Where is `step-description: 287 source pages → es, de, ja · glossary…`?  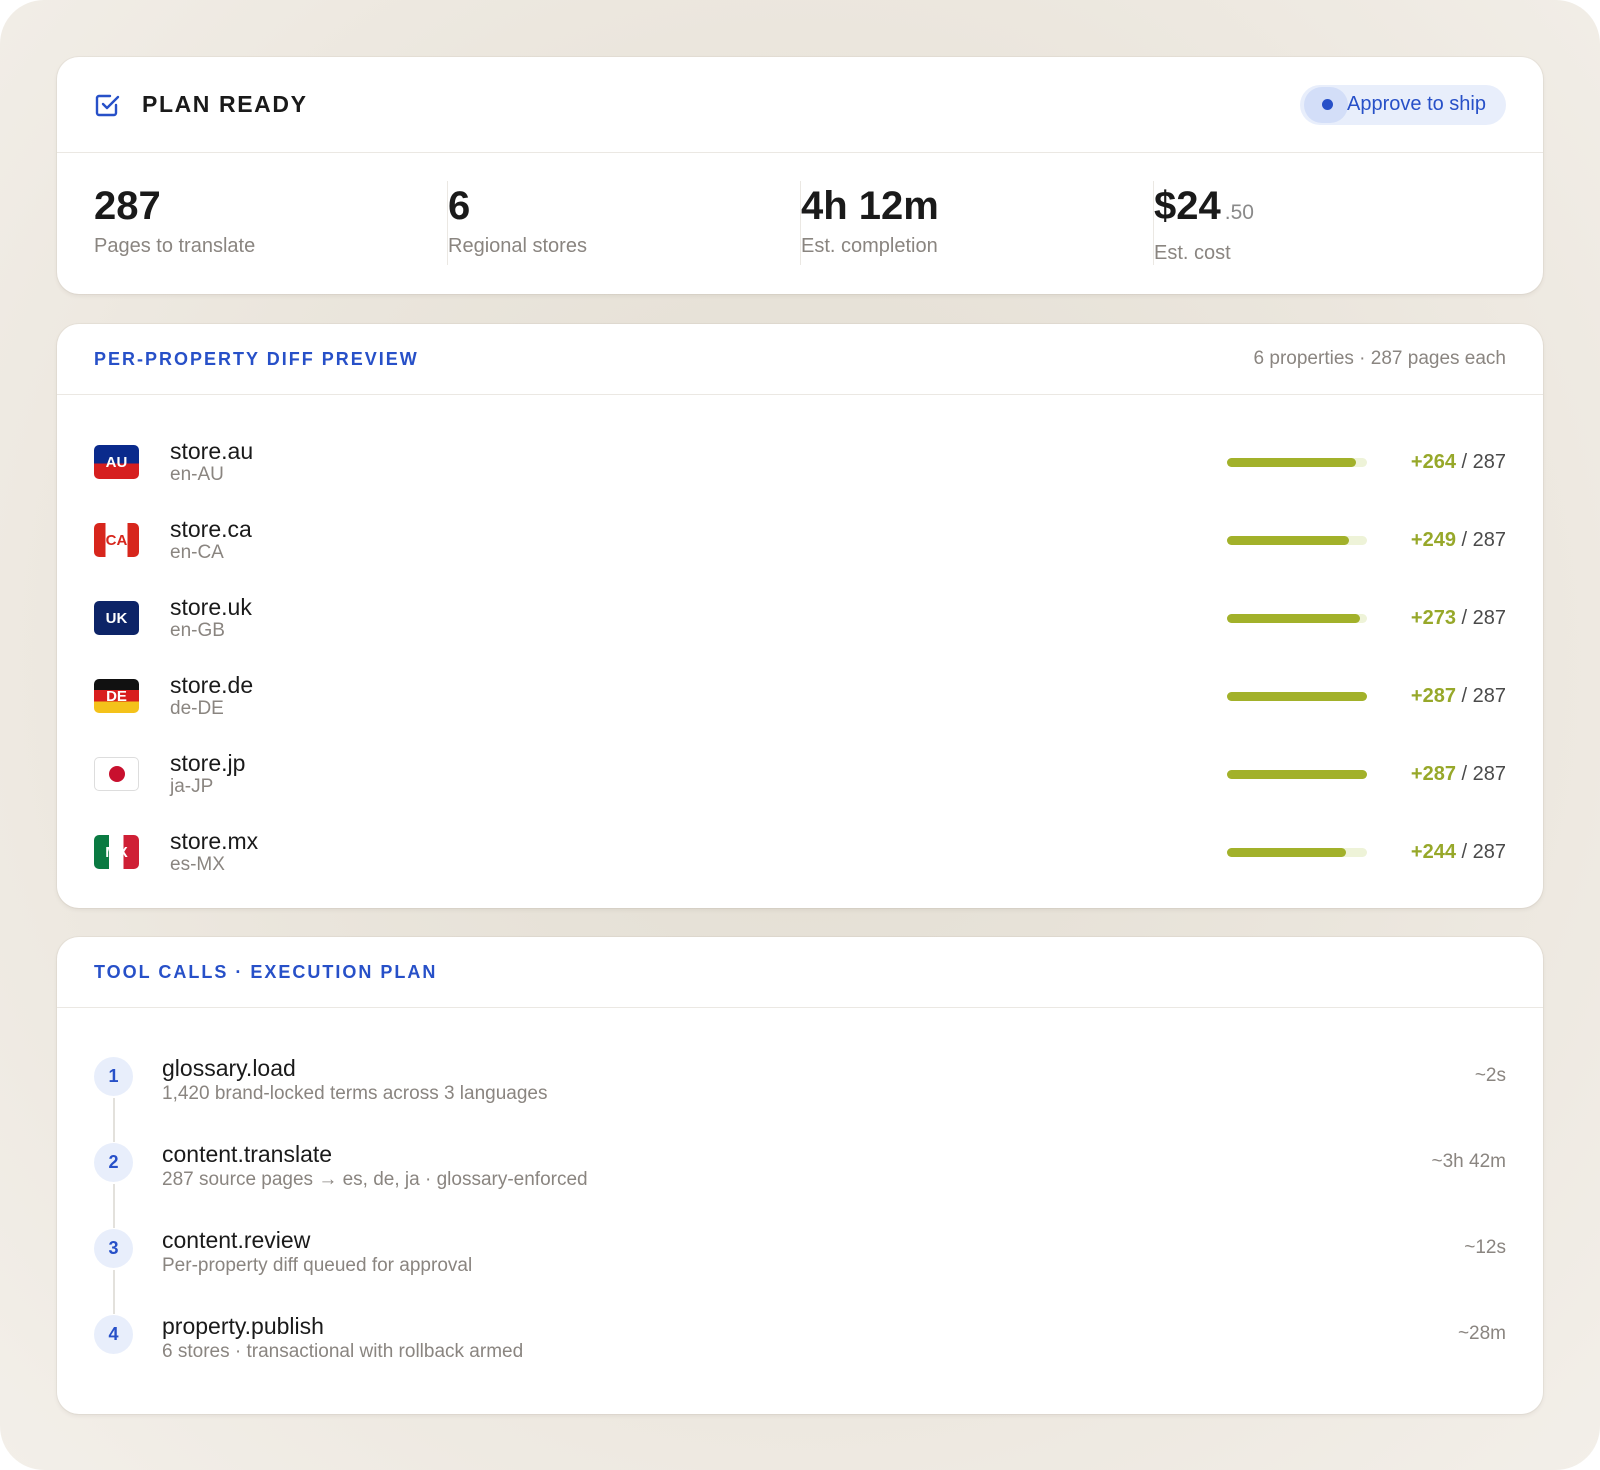
step-description: 287 source pages → es, de, ja · glossary… is located at coordinates (375, 1179).